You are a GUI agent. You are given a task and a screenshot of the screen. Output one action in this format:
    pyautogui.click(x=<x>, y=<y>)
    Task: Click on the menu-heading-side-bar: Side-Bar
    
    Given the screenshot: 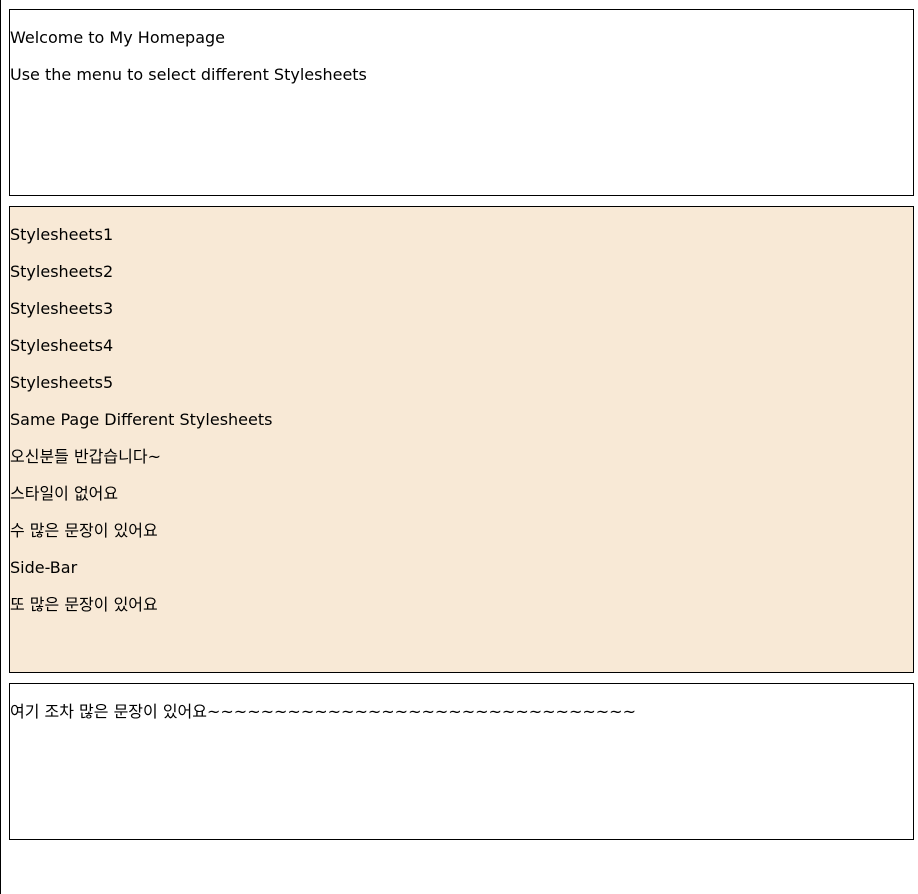 What is the action you would take?
    pyautogui.click(x=44, y=567)
    